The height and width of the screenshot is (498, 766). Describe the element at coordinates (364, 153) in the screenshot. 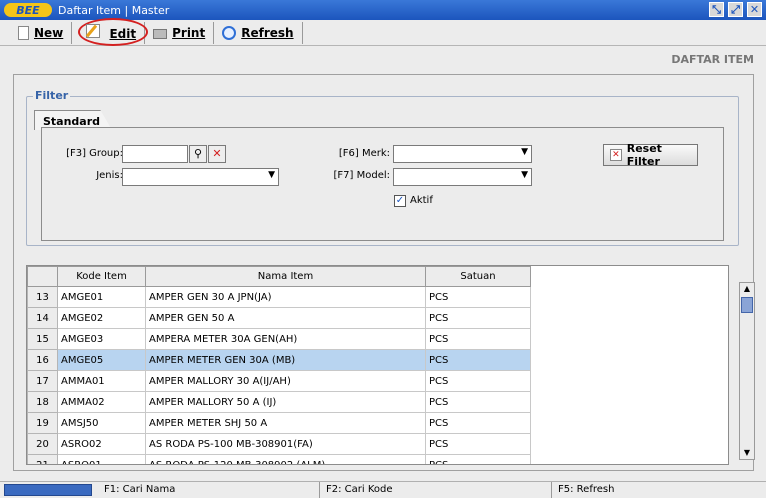

I see `merk-label: [F6] Merk:` at that location.